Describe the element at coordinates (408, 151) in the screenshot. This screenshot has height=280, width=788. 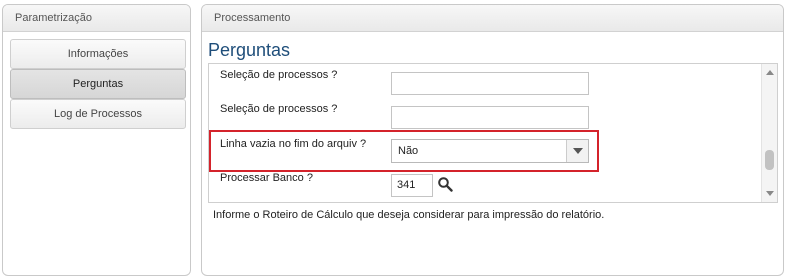
I see `linha-vazia-select-value: Não` at that location.